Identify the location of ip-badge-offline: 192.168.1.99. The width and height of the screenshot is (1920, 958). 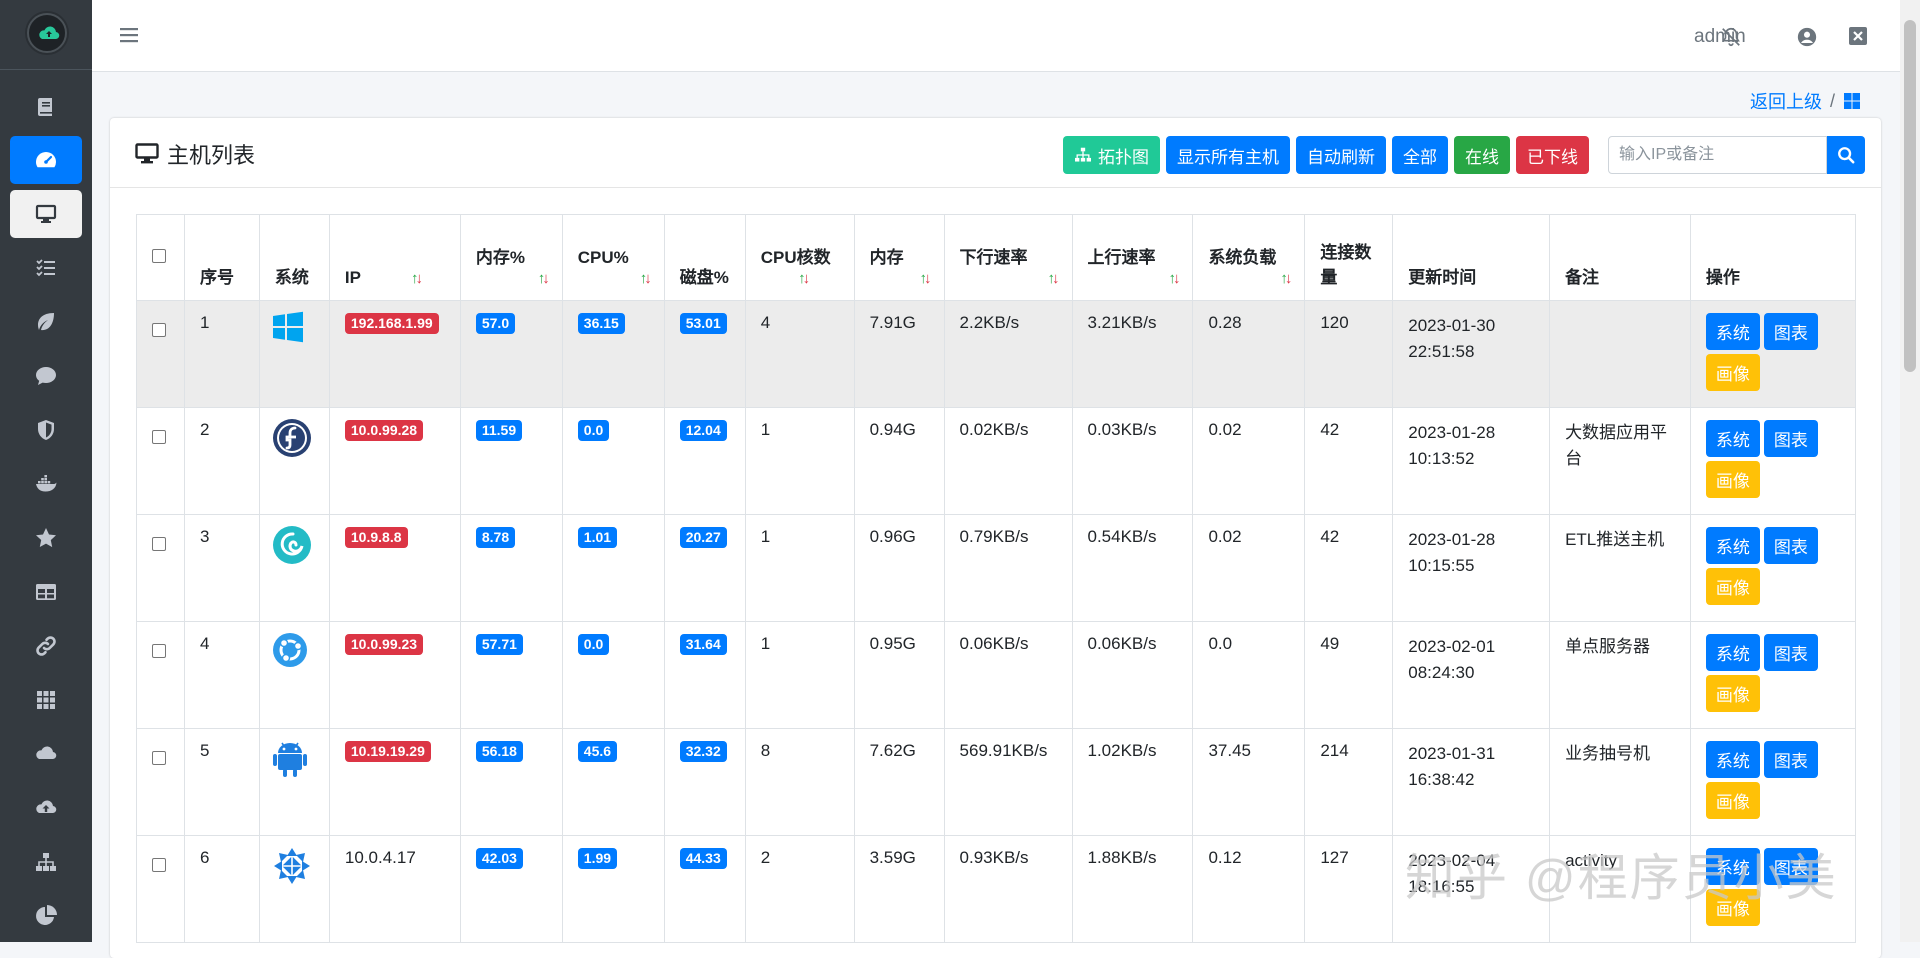
(391, 323).